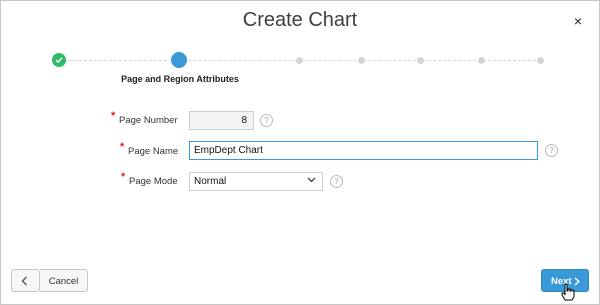 The height and width of the screenshot is (305, 600). I want to click on wizard-progress: Page and Region Attributes, so click(300, 70).